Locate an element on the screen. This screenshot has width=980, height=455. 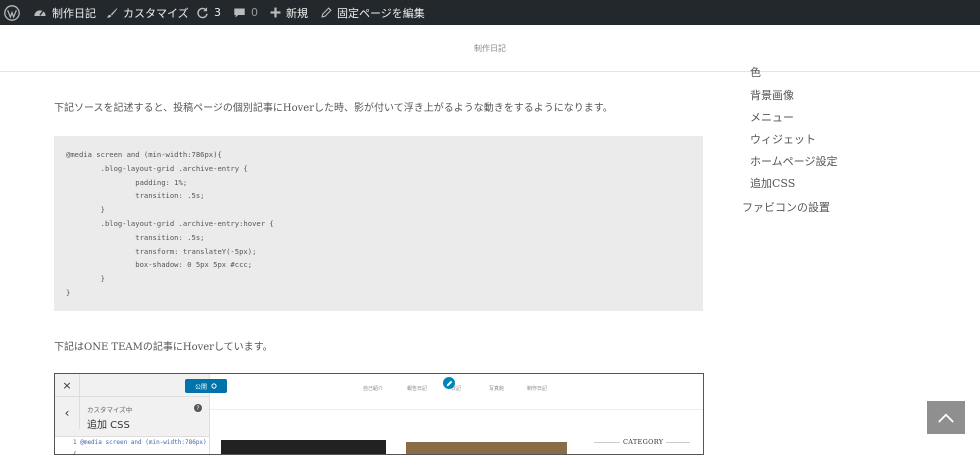
refresh-icon is located at coordinates (202, 13).